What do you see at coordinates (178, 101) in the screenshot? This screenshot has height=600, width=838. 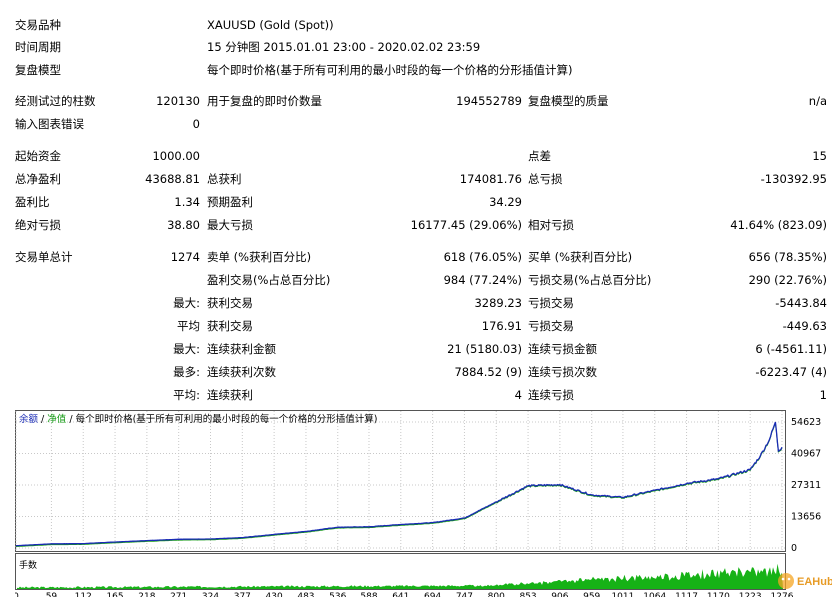 I see `bars-value: 120130` at bounding box center [178, 101].